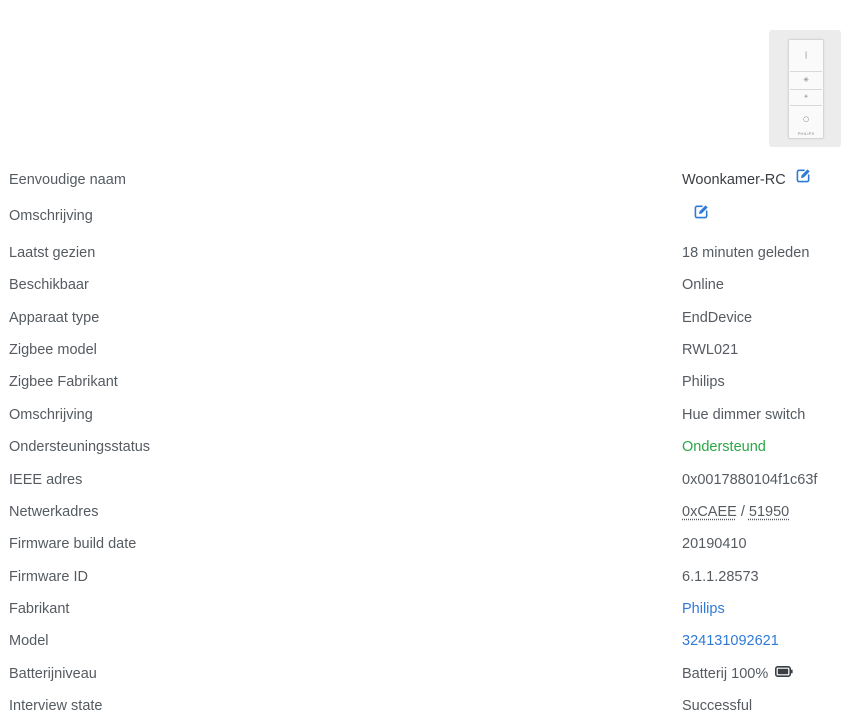 This screenshot has height=726, width=863. I want to click on ieee-address-value: 0x0017880104f1c63f, so click(750, 480).